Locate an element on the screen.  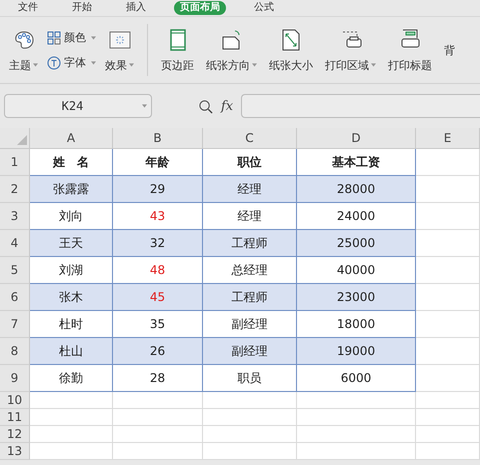
table-cell: 杜山 is located at coordinates (71, 351).